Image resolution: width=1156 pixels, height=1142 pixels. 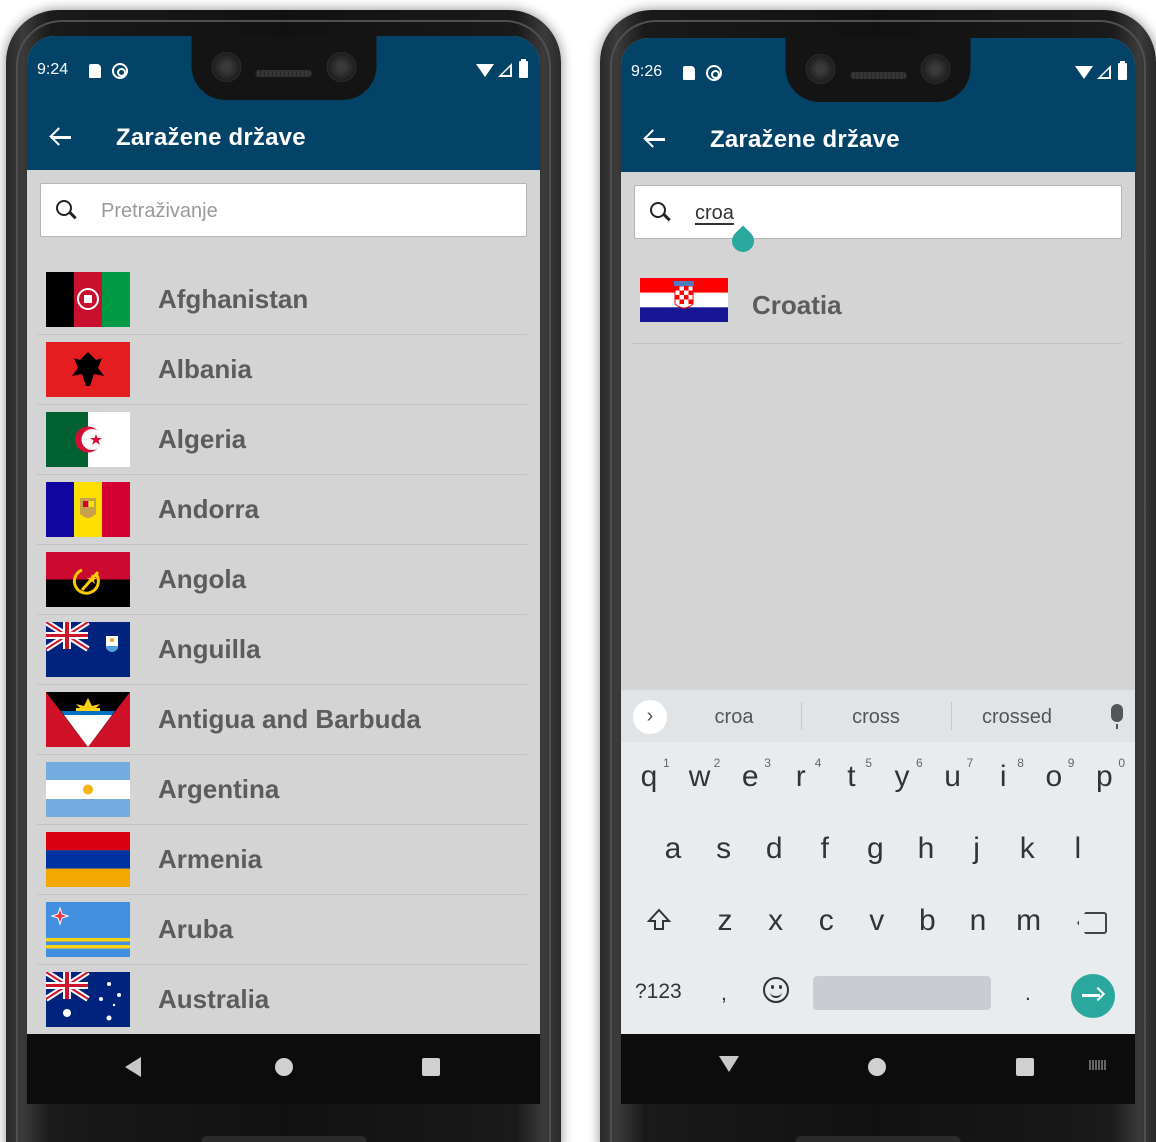 I want to click on enter-icon, so click(x=1093, y=996).